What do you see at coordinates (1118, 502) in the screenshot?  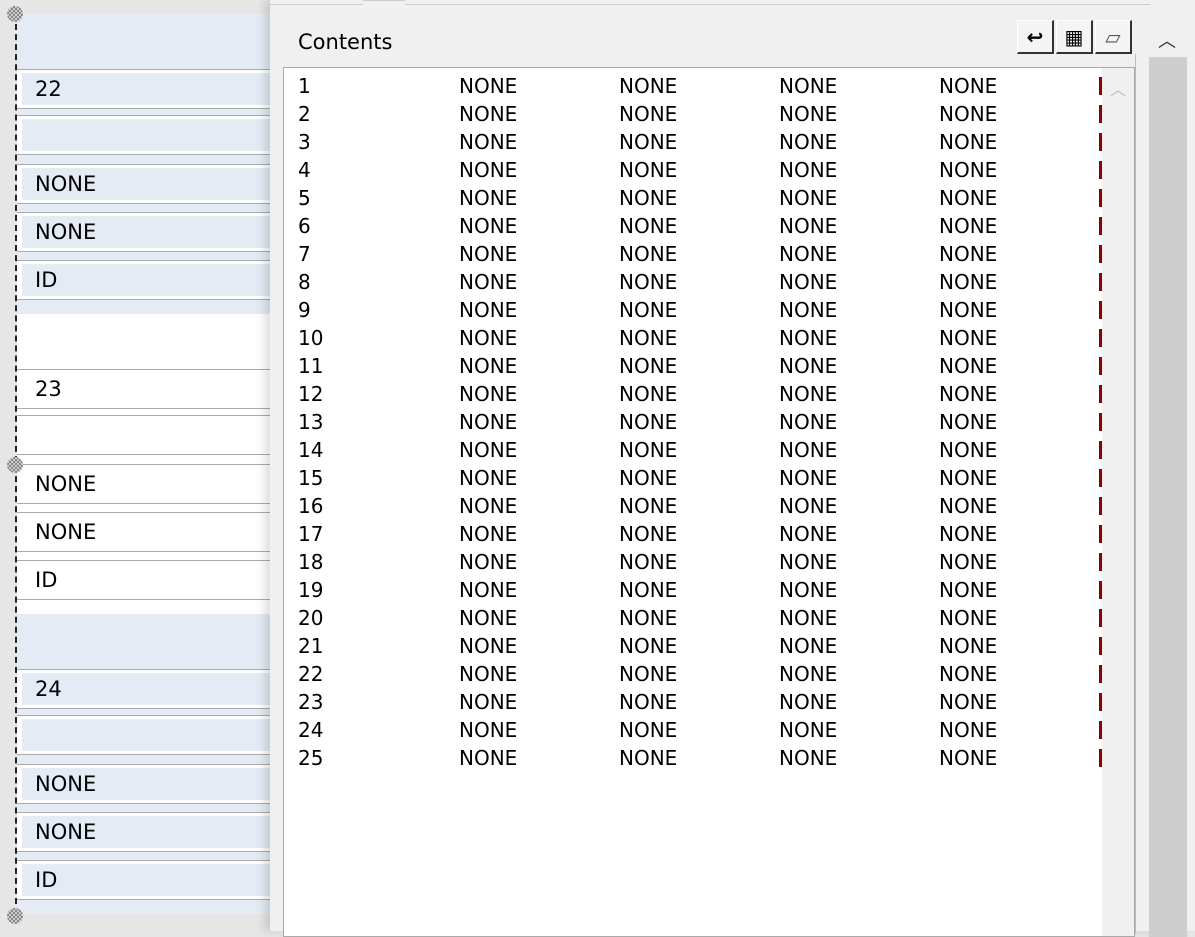 I see `list-scrollbar: ︿` at bounding box center [1118, 502].